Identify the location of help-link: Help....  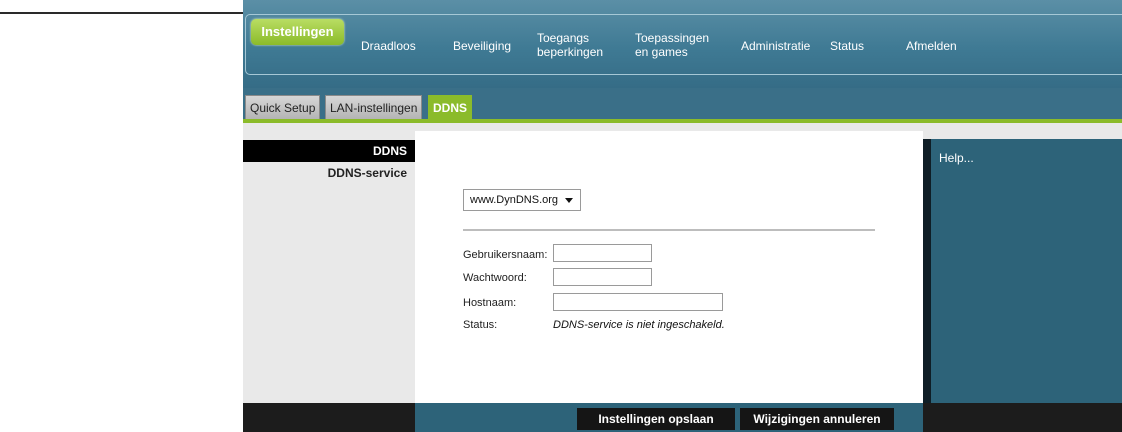
(956, 158).